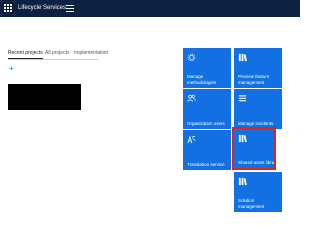 This screenshot has width=320, height=240. I want to click on tile-label: Preview feature management, so click(254, 79).